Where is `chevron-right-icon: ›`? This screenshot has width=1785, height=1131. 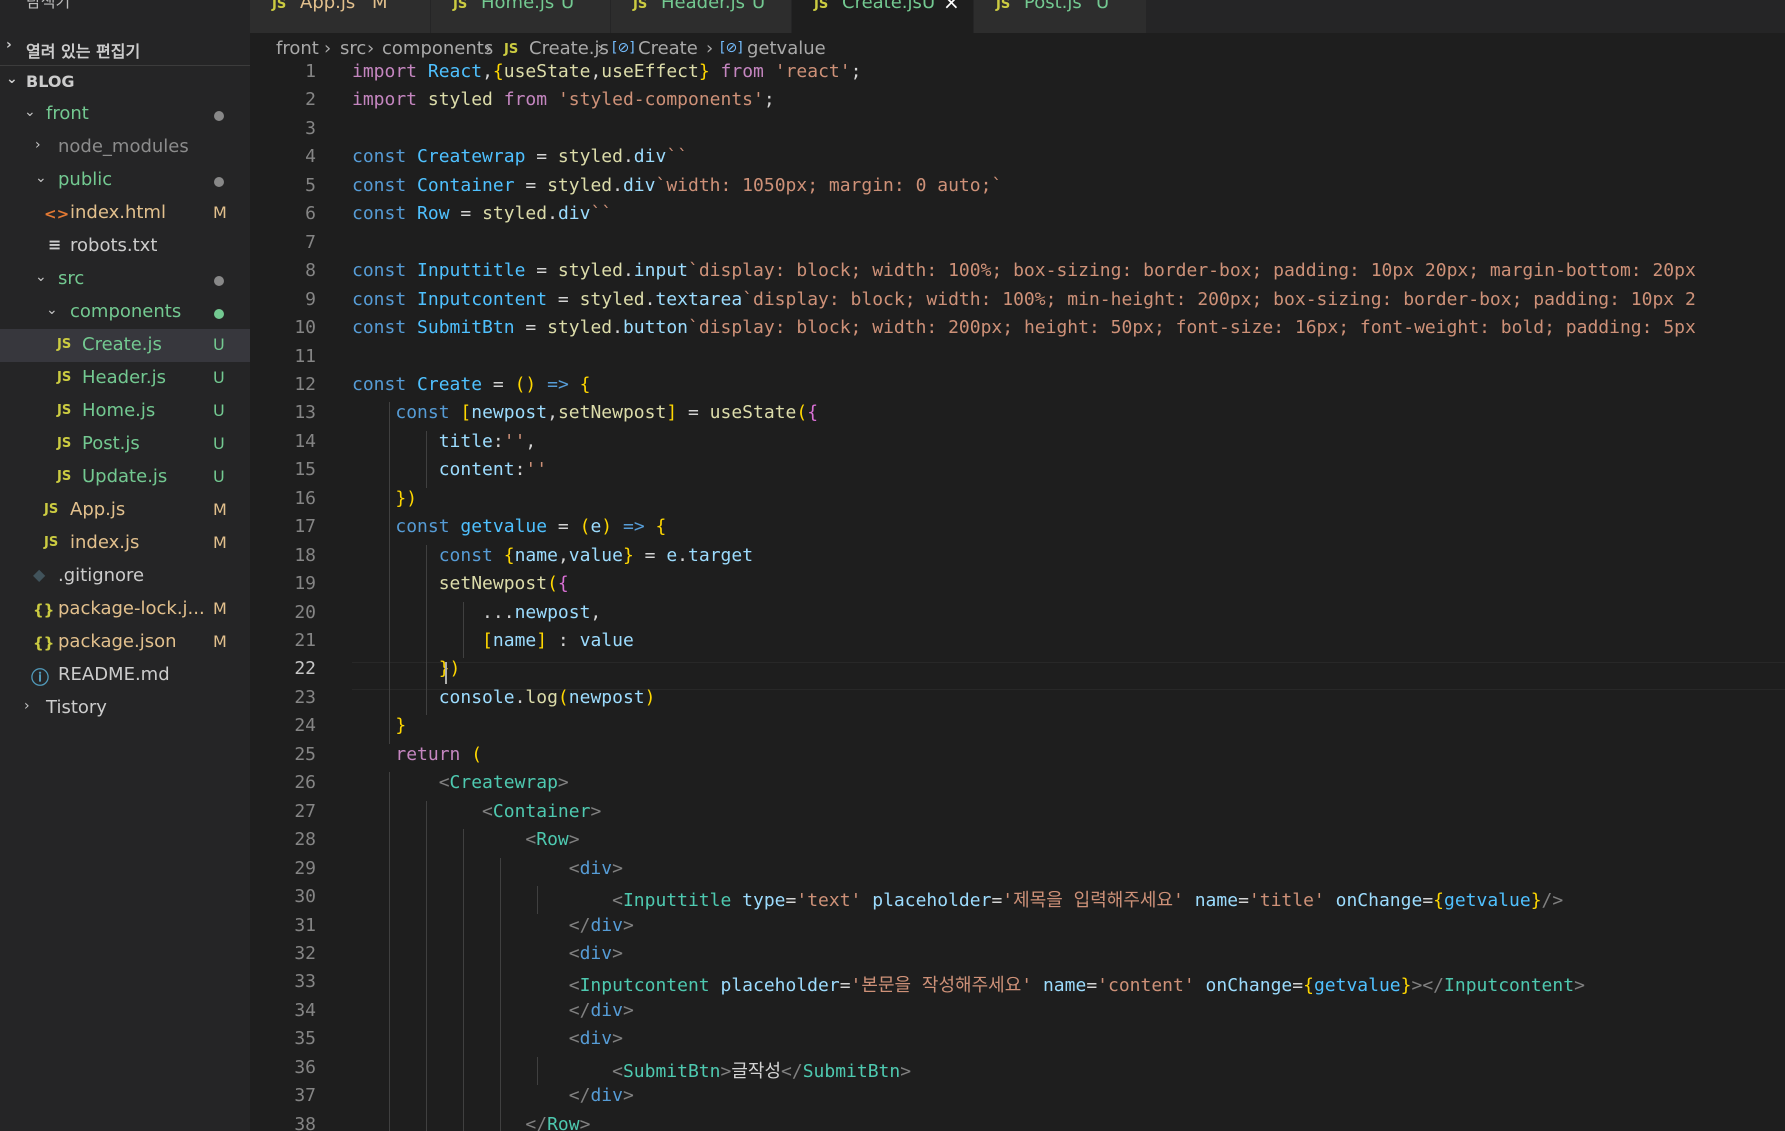
chevron-right-icon: › is located at coordinates (27, 706).